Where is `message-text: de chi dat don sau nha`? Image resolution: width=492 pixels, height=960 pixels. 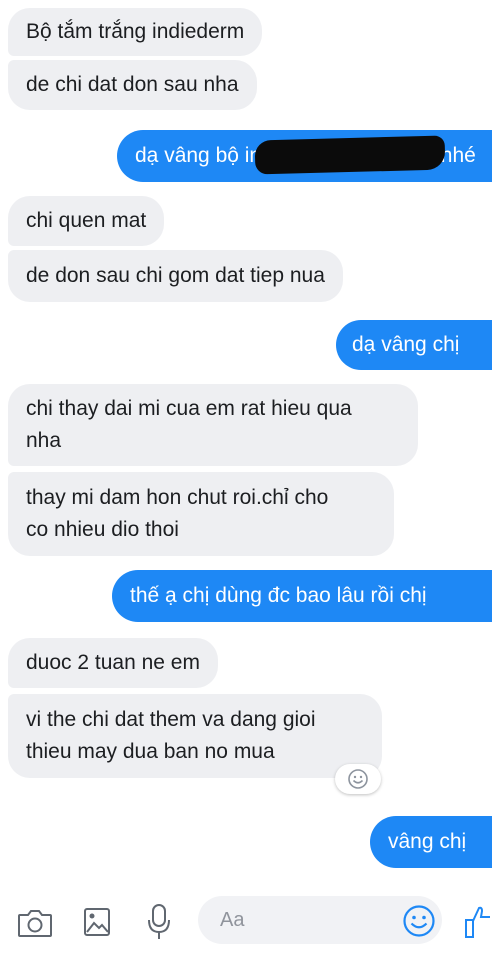 message-text: de chi dat don sau nha is located at coordinates (132, 84).